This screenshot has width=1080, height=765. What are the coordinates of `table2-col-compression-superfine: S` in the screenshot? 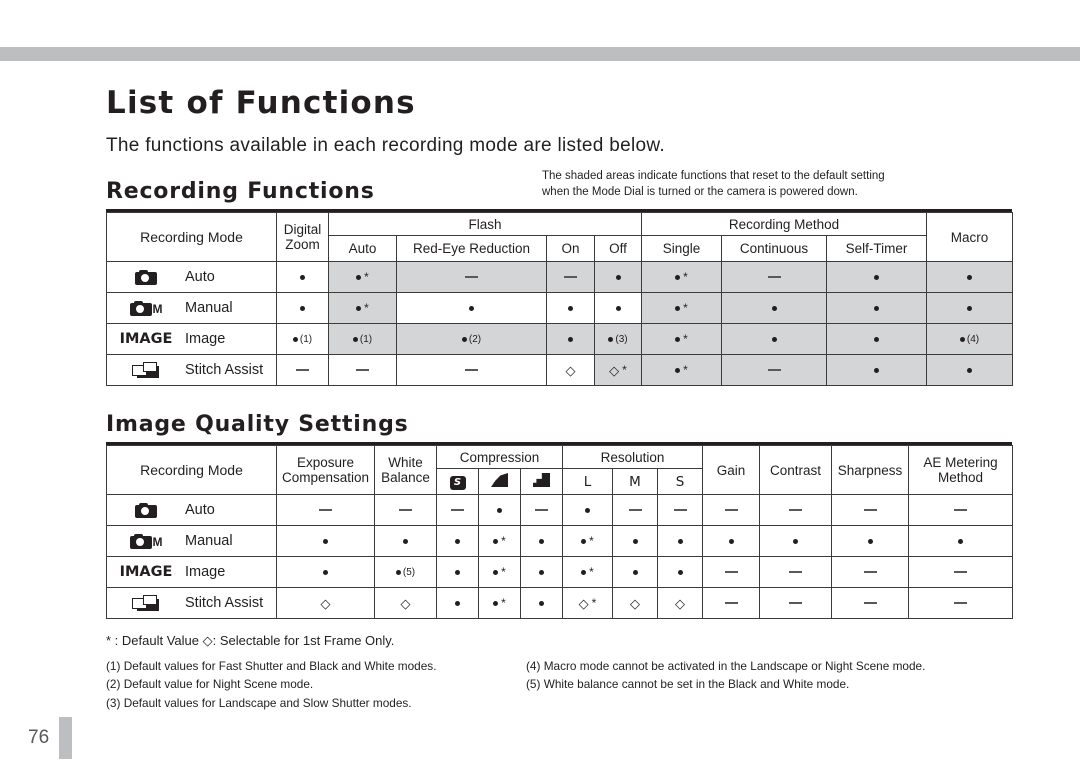 It's located at (457, 481).